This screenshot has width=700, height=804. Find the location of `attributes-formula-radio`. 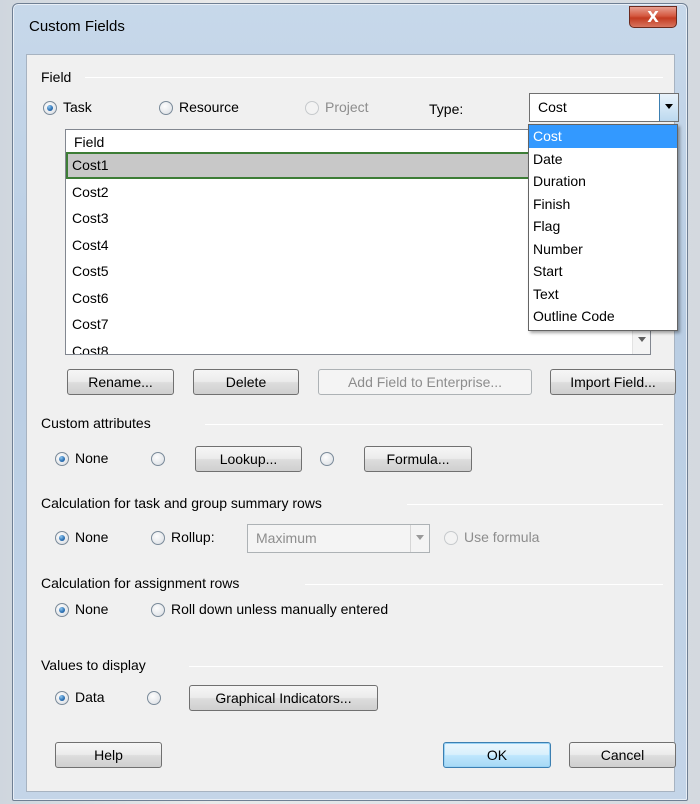

attributes-formula-radio is located at coordinates (327, 459).